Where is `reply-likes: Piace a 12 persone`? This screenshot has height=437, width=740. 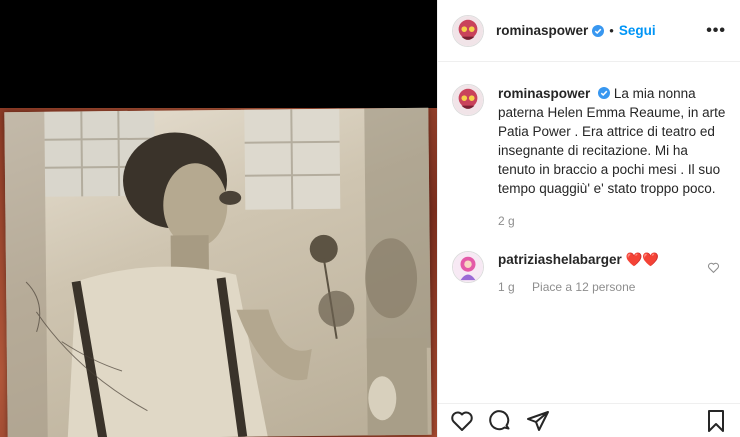 reply-likes: Piace a 12 persone is located at coordinates (583, 287).